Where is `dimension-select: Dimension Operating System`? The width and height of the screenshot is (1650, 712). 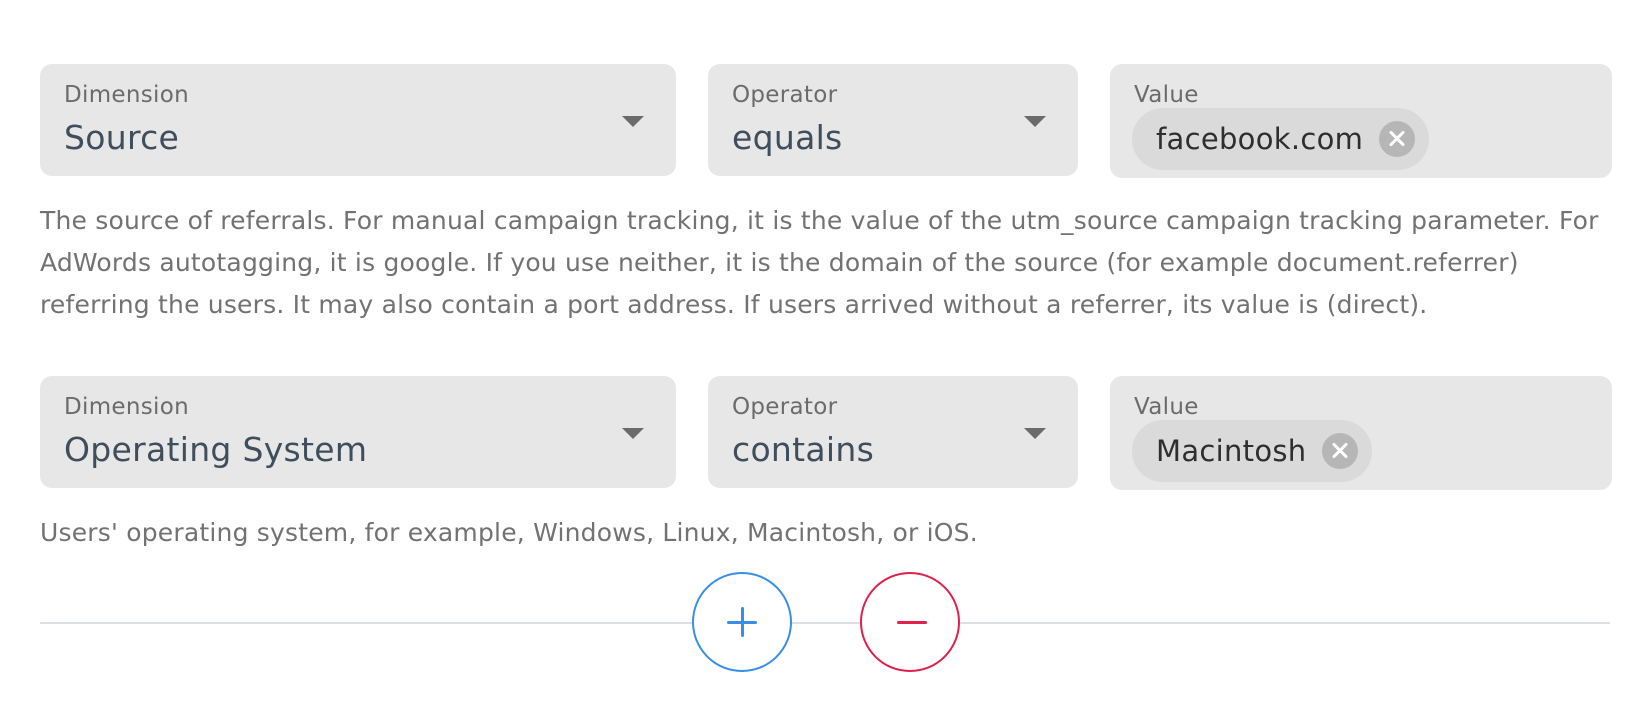 dimension-select: Dimension Operating System is located at coordinates (358, 432).